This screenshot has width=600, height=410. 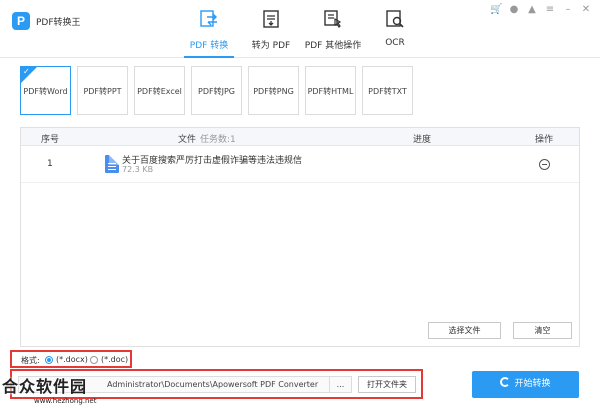 I want to click on nav-pdf-operations: PDF 其他操作, so click(x=333, y=29).